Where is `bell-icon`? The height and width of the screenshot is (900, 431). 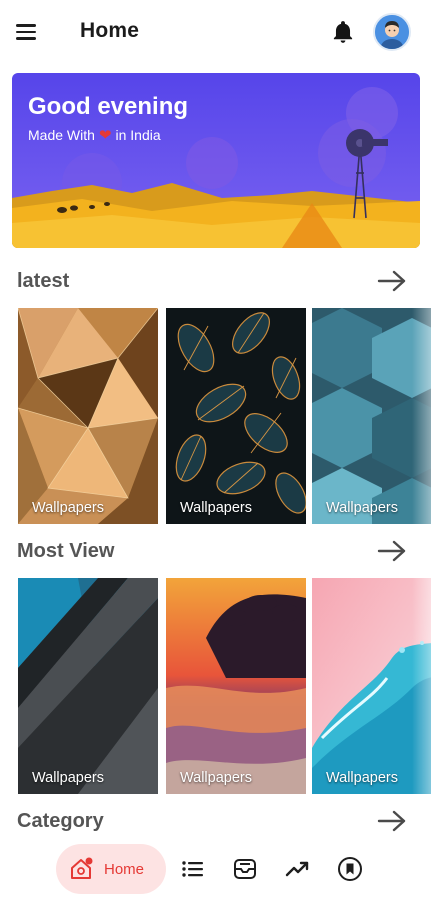
bell-icon is located at coordinates (343, 32).